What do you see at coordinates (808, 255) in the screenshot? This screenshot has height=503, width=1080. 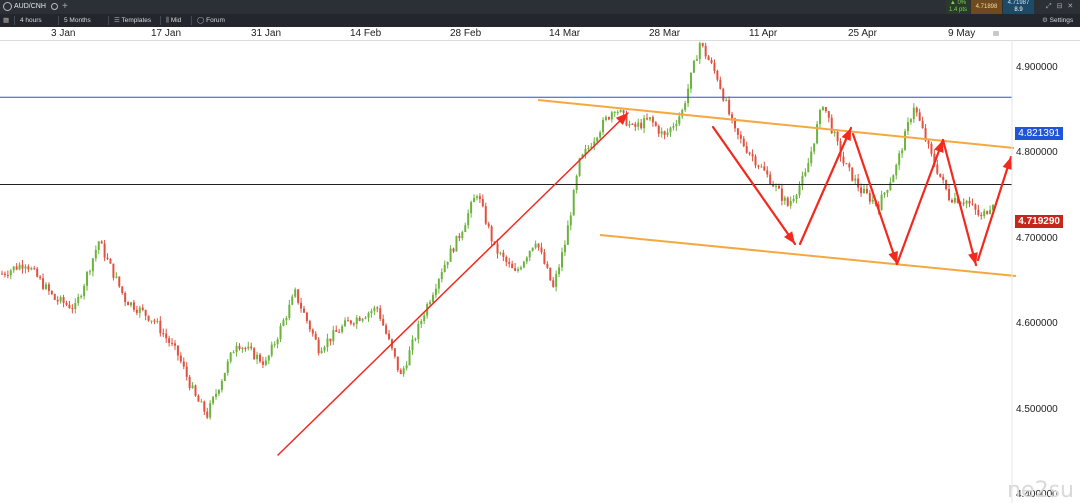 I see `channel-lower-line` at bounding box center [808, 255].